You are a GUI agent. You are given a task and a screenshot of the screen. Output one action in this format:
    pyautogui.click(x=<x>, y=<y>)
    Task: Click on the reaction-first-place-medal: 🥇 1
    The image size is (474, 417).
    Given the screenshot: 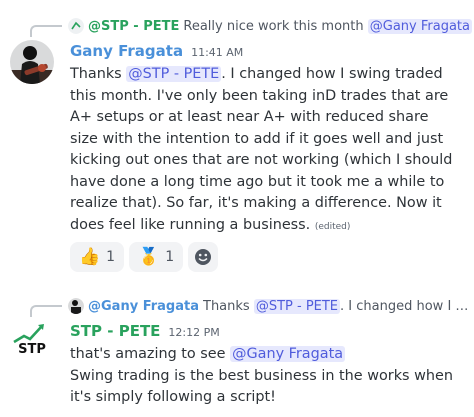 What is the action you would take?
    pyautogui.click(x=156, y=257)
    